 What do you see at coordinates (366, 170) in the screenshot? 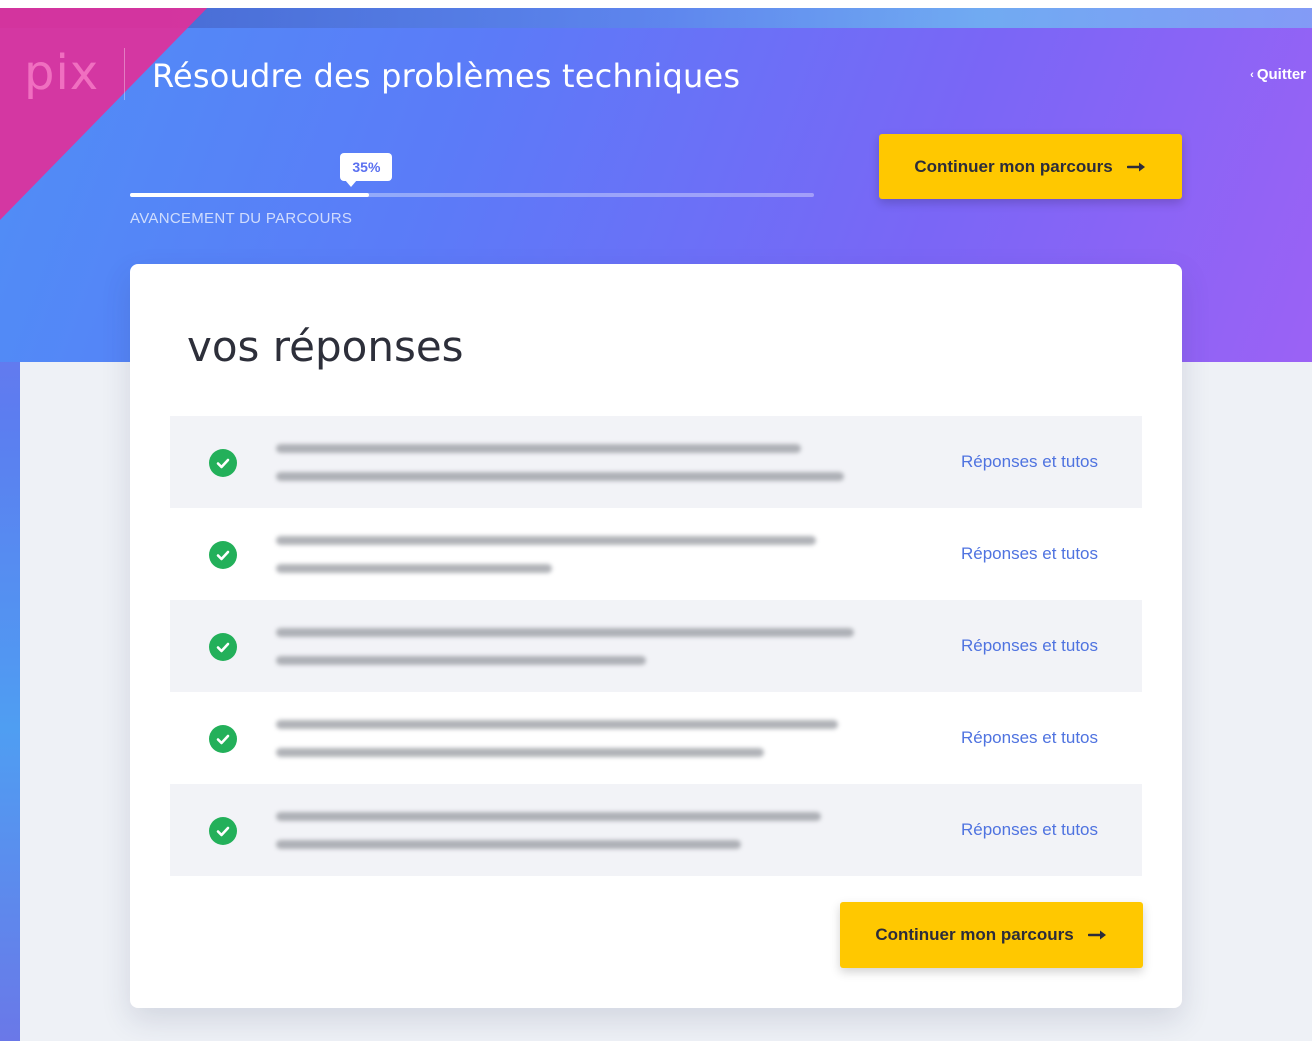
I see `progress-percent-badge: 35%` at bounding box center [366, 170].